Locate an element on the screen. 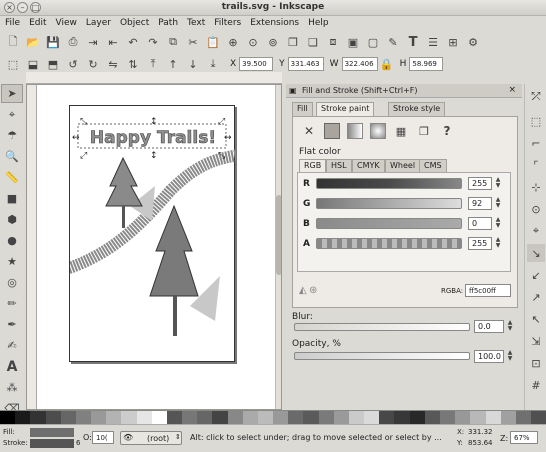 The height and width of the screenshot is (452, 546). stroke-swatch is located at coordinates (52, 443).